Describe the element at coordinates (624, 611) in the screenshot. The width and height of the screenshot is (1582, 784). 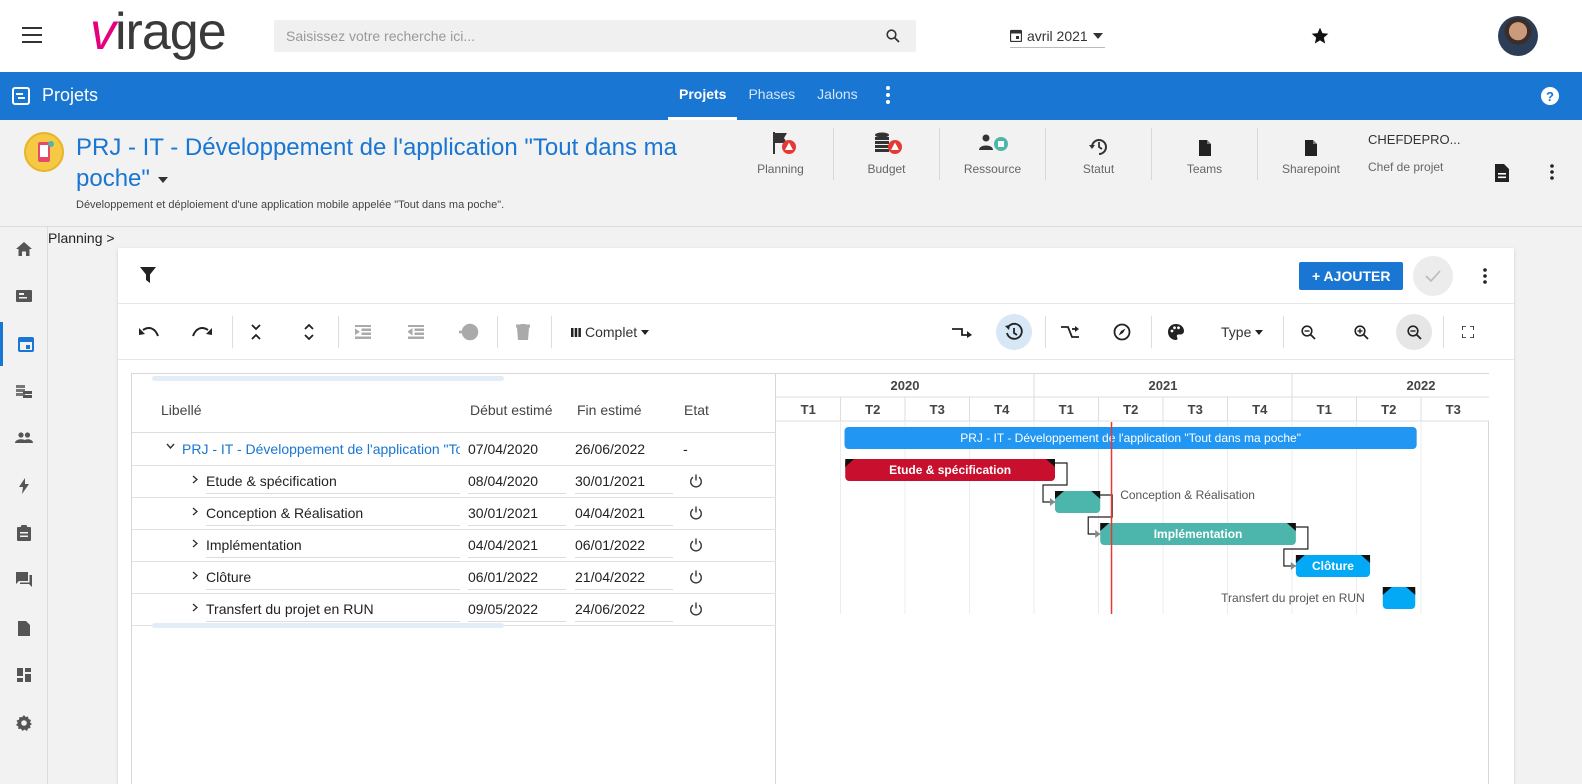
I see `row-end-date: 24/06/2022` at that location.